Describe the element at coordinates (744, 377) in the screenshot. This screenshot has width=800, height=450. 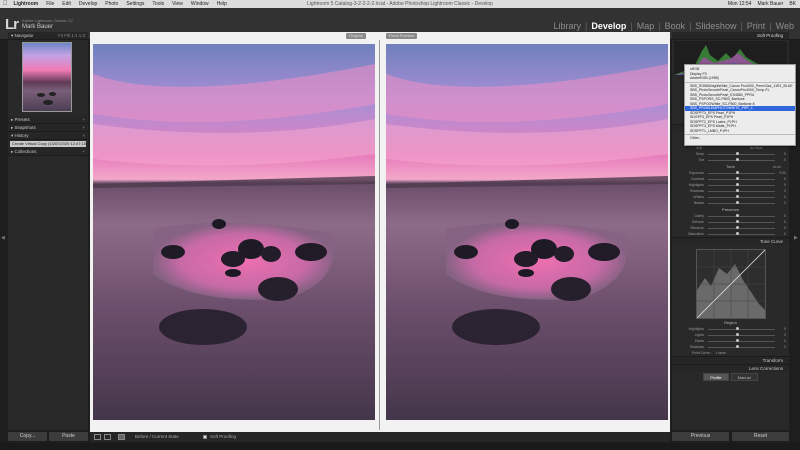
I see `tab-manual: Manual` at that location.